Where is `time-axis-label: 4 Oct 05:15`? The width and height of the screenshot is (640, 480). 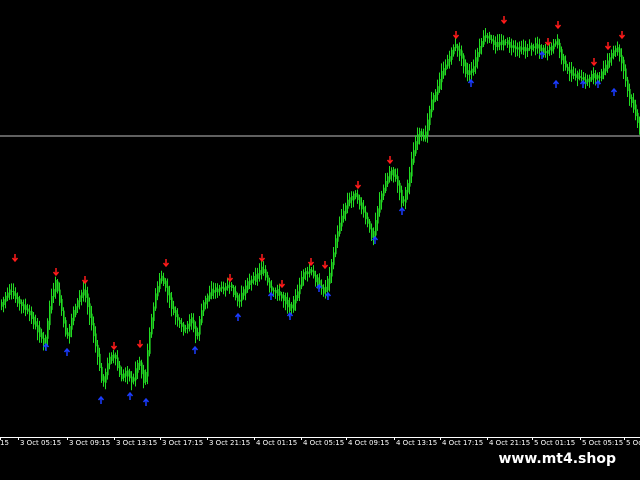 time-axis-label: 4 Oct 05:15 is located at coordinates (324, 443).